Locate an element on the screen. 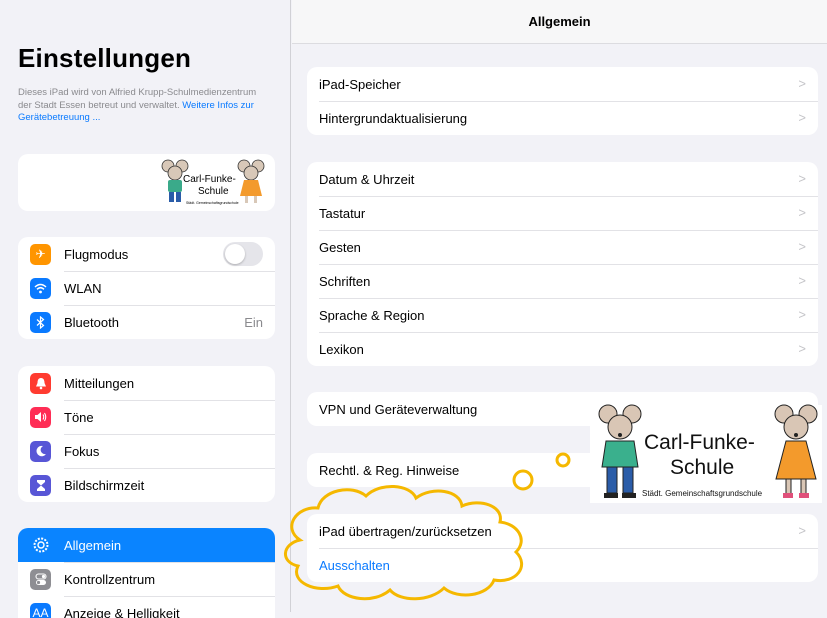  sidebar-item-fokus: Fokus is located at coordinates (146, 451).